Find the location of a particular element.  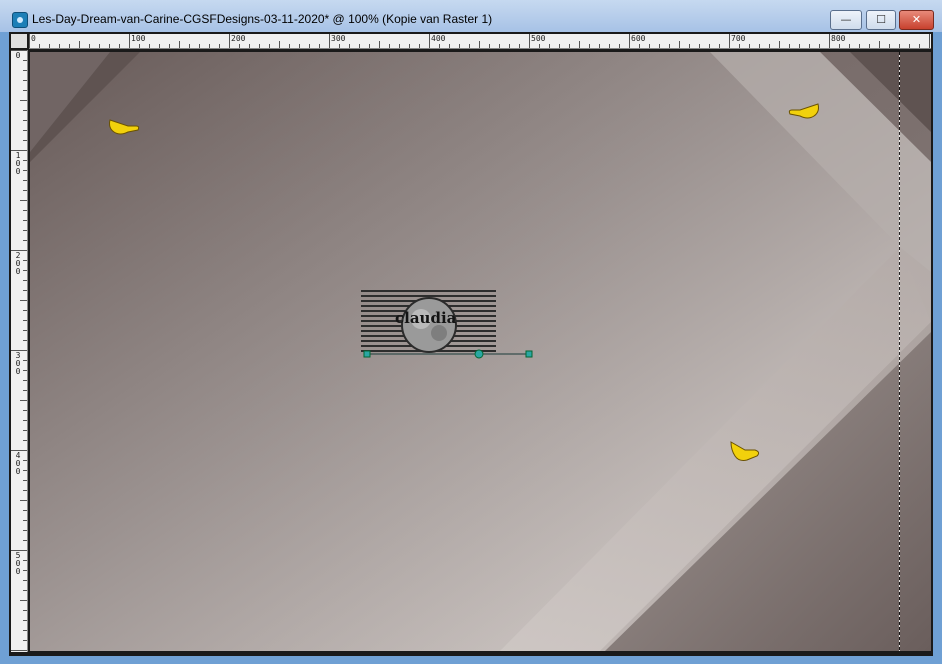

ruler-top-label: 500 is located at coordinates (538, 38).